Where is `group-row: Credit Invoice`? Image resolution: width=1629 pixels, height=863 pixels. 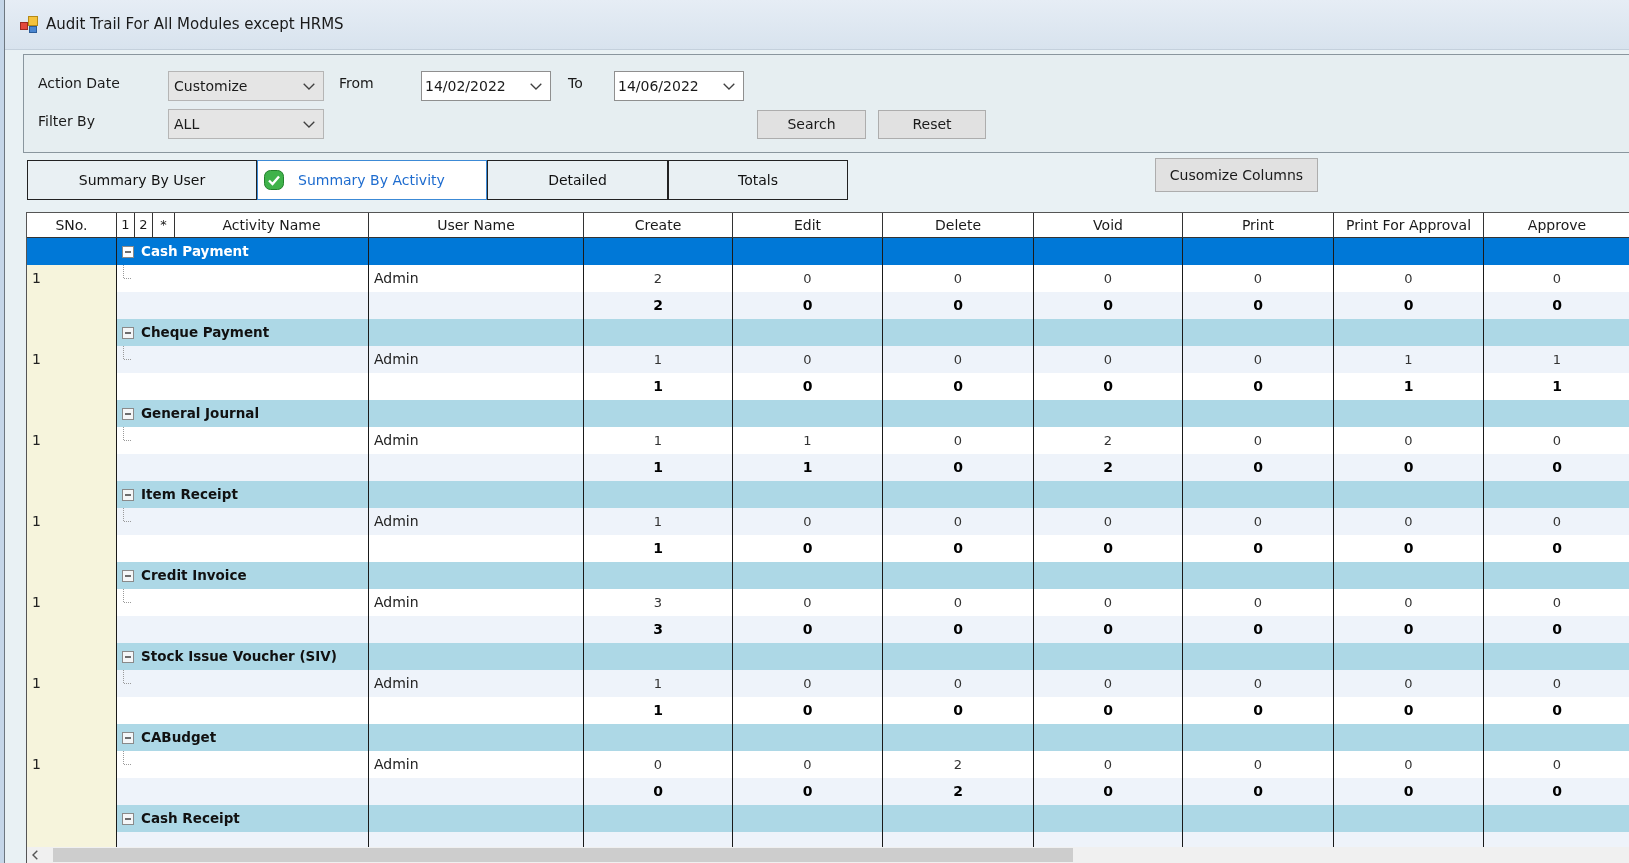
group-row: Credit Invoice is located at coordinates (828, 575).